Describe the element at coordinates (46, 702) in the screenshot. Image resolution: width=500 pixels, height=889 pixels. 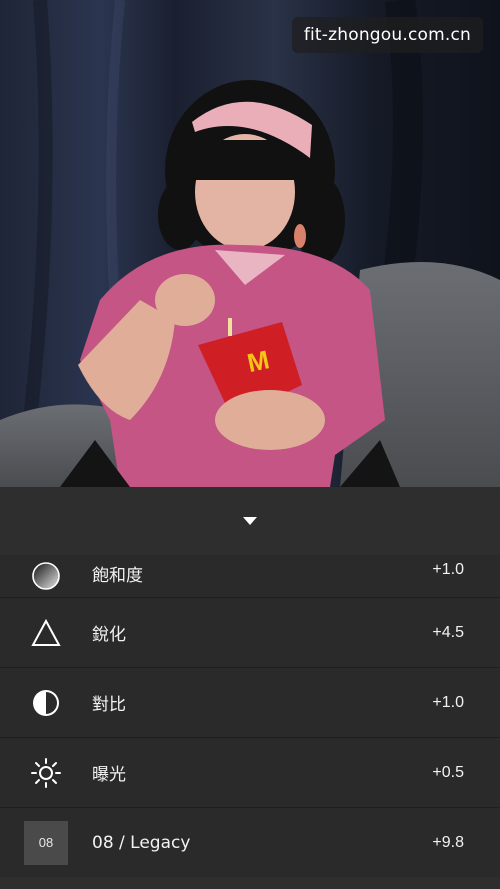
I see `contrast-icon` at that location.